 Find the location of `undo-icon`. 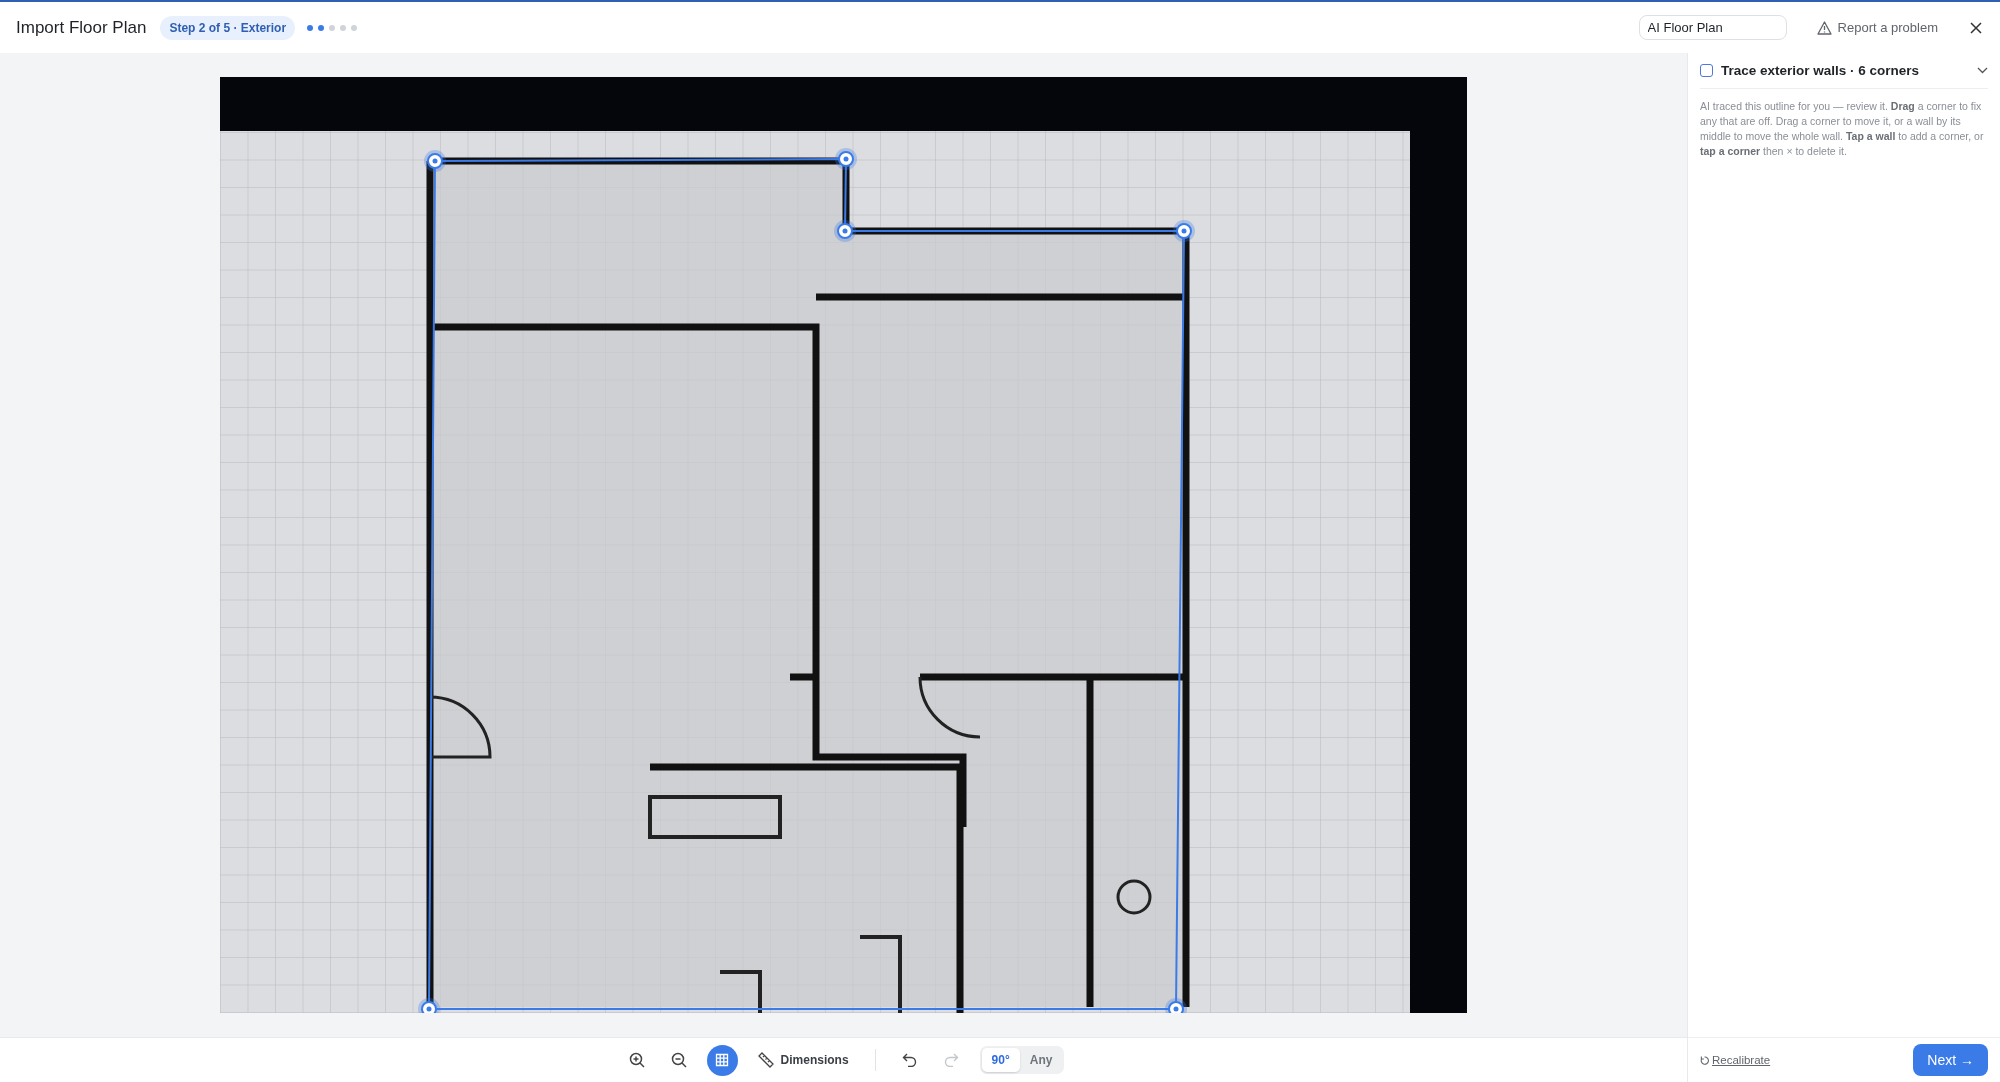

undo-icon is located at coordinates (910, 1060).